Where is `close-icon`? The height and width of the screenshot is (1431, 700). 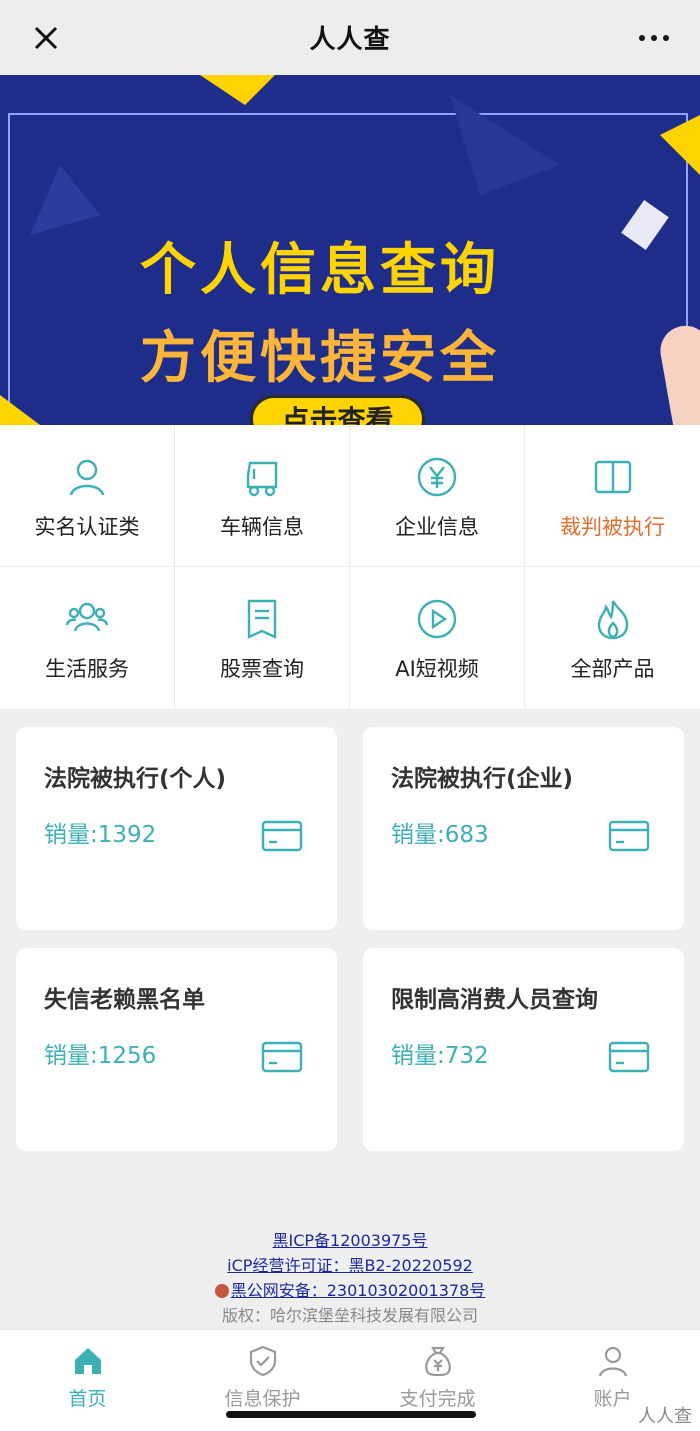 close-icon is located at coordinates (46, 38).